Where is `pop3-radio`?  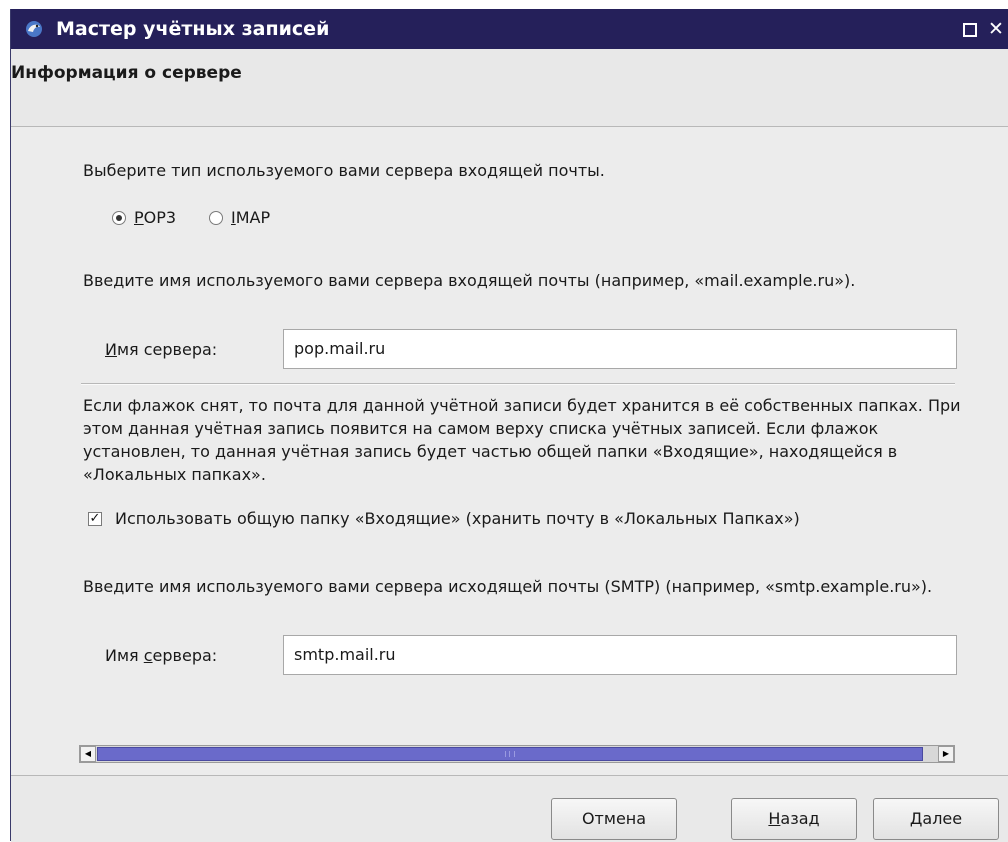
pop3-radio is located at coordinates (119, 218).